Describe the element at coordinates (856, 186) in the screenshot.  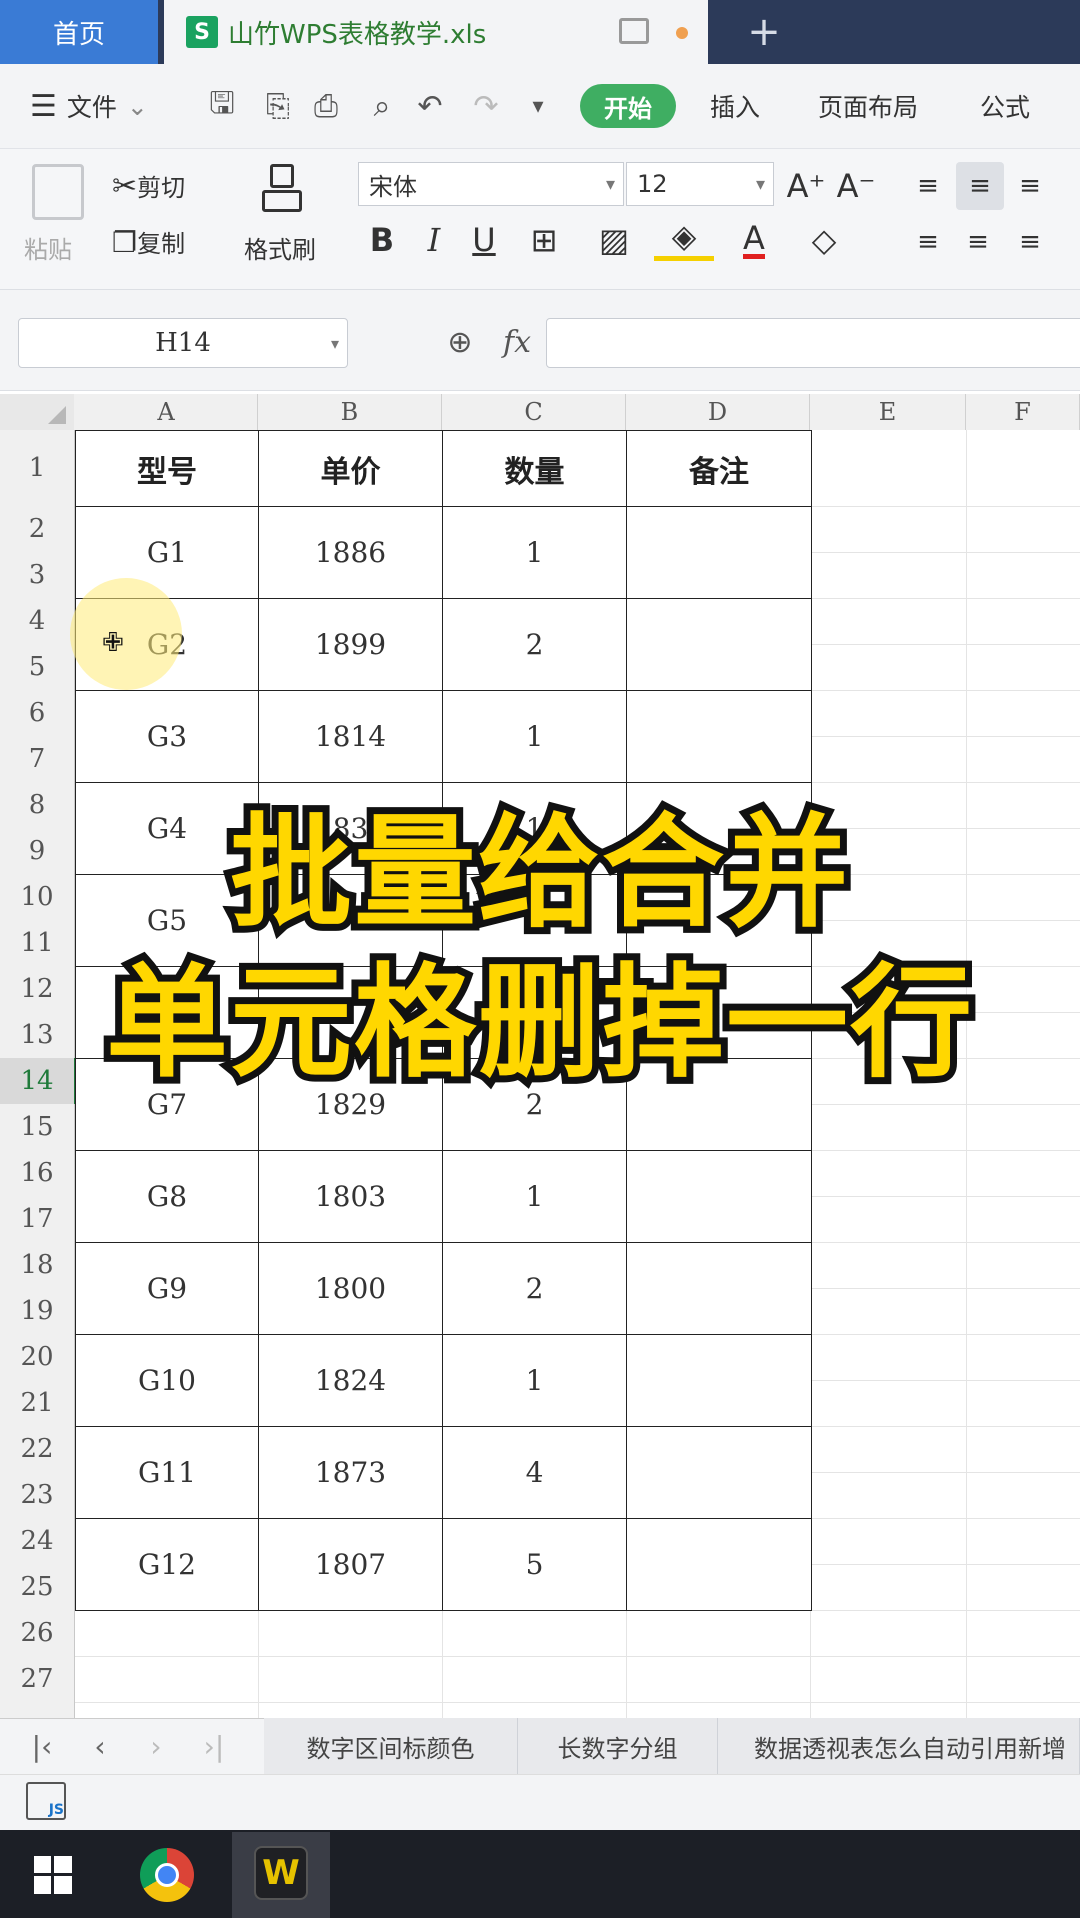
I see `decrease-font-icon: A⁻` at that location.